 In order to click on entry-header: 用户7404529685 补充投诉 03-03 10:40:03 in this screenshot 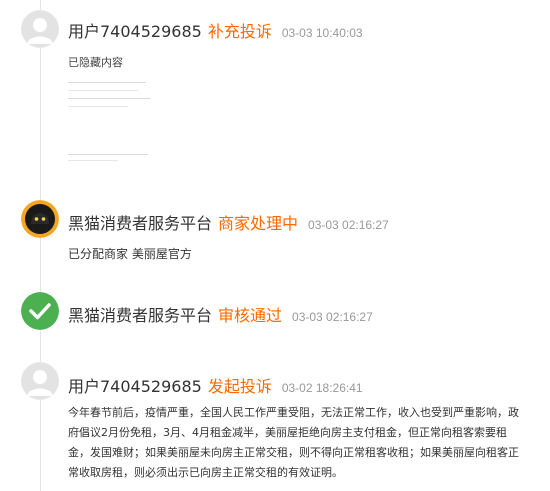, I will do `click(215, 30)`.